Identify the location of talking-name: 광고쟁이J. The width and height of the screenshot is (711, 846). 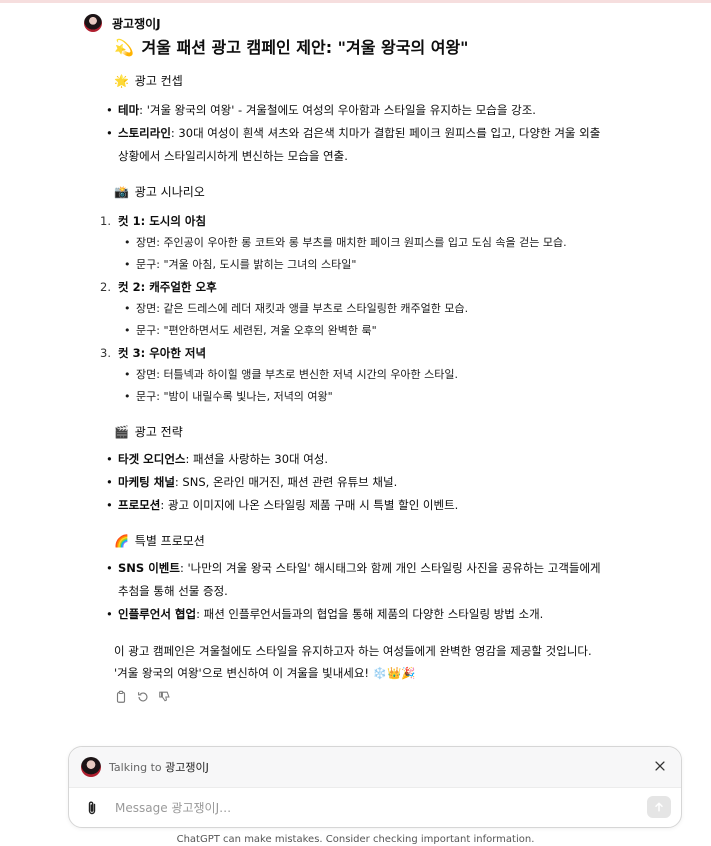
(187, 767).